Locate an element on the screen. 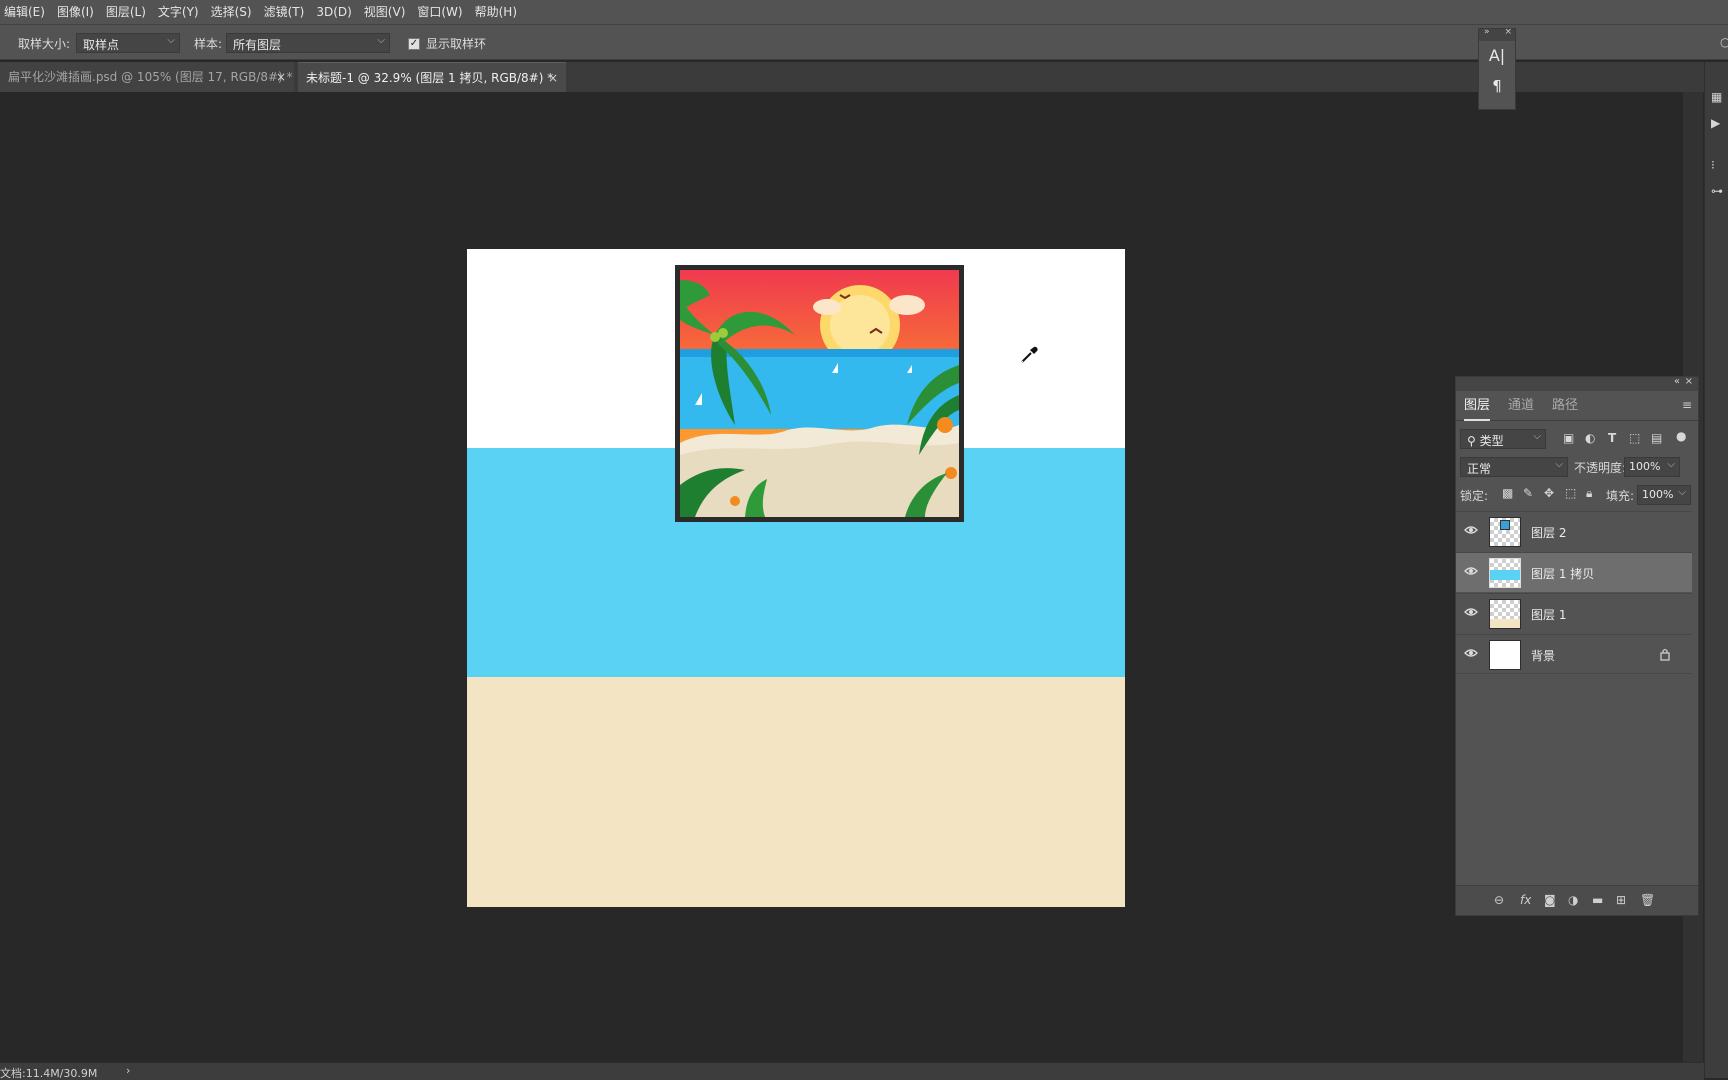 The height and width of the screenshot is (1080, 1728). menu-help: 帮助(H) is located at coordinates (496, 12).